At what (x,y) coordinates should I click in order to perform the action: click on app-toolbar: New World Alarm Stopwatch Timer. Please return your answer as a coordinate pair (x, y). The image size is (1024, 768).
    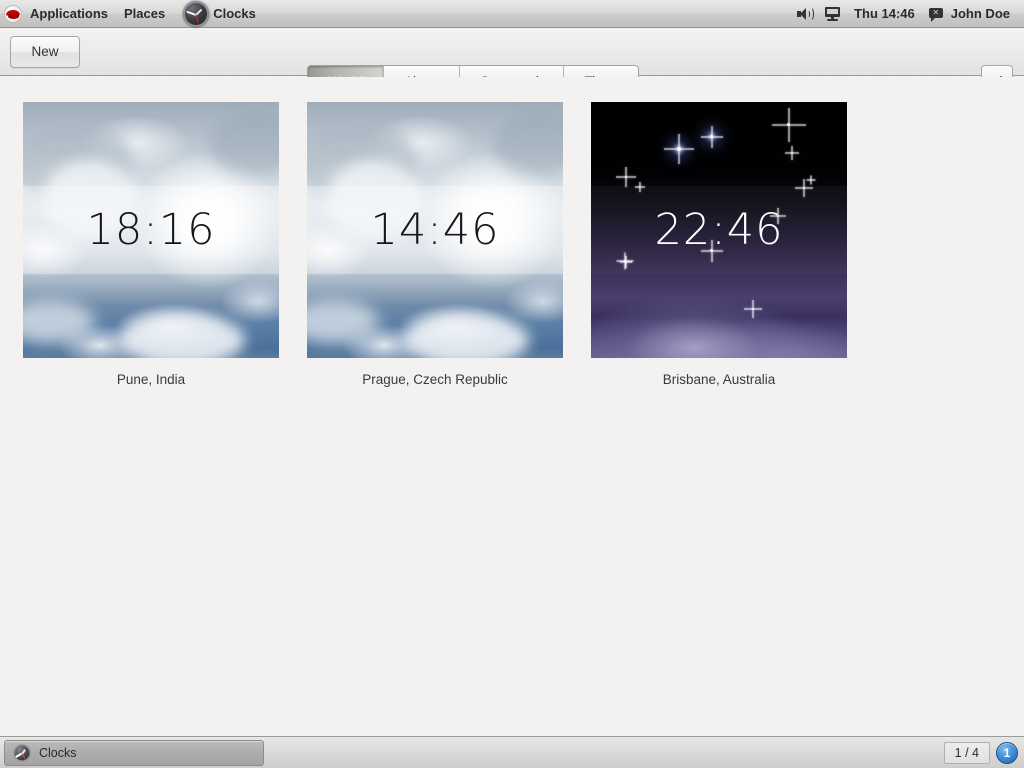
    Looking at the image, I should click on (512, 62).